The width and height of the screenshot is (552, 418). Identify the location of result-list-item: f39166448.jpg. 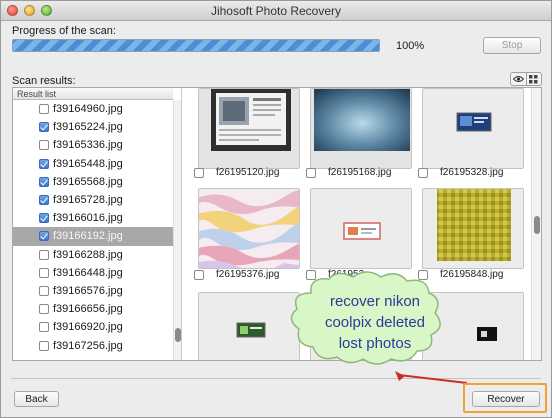
(93, 273).